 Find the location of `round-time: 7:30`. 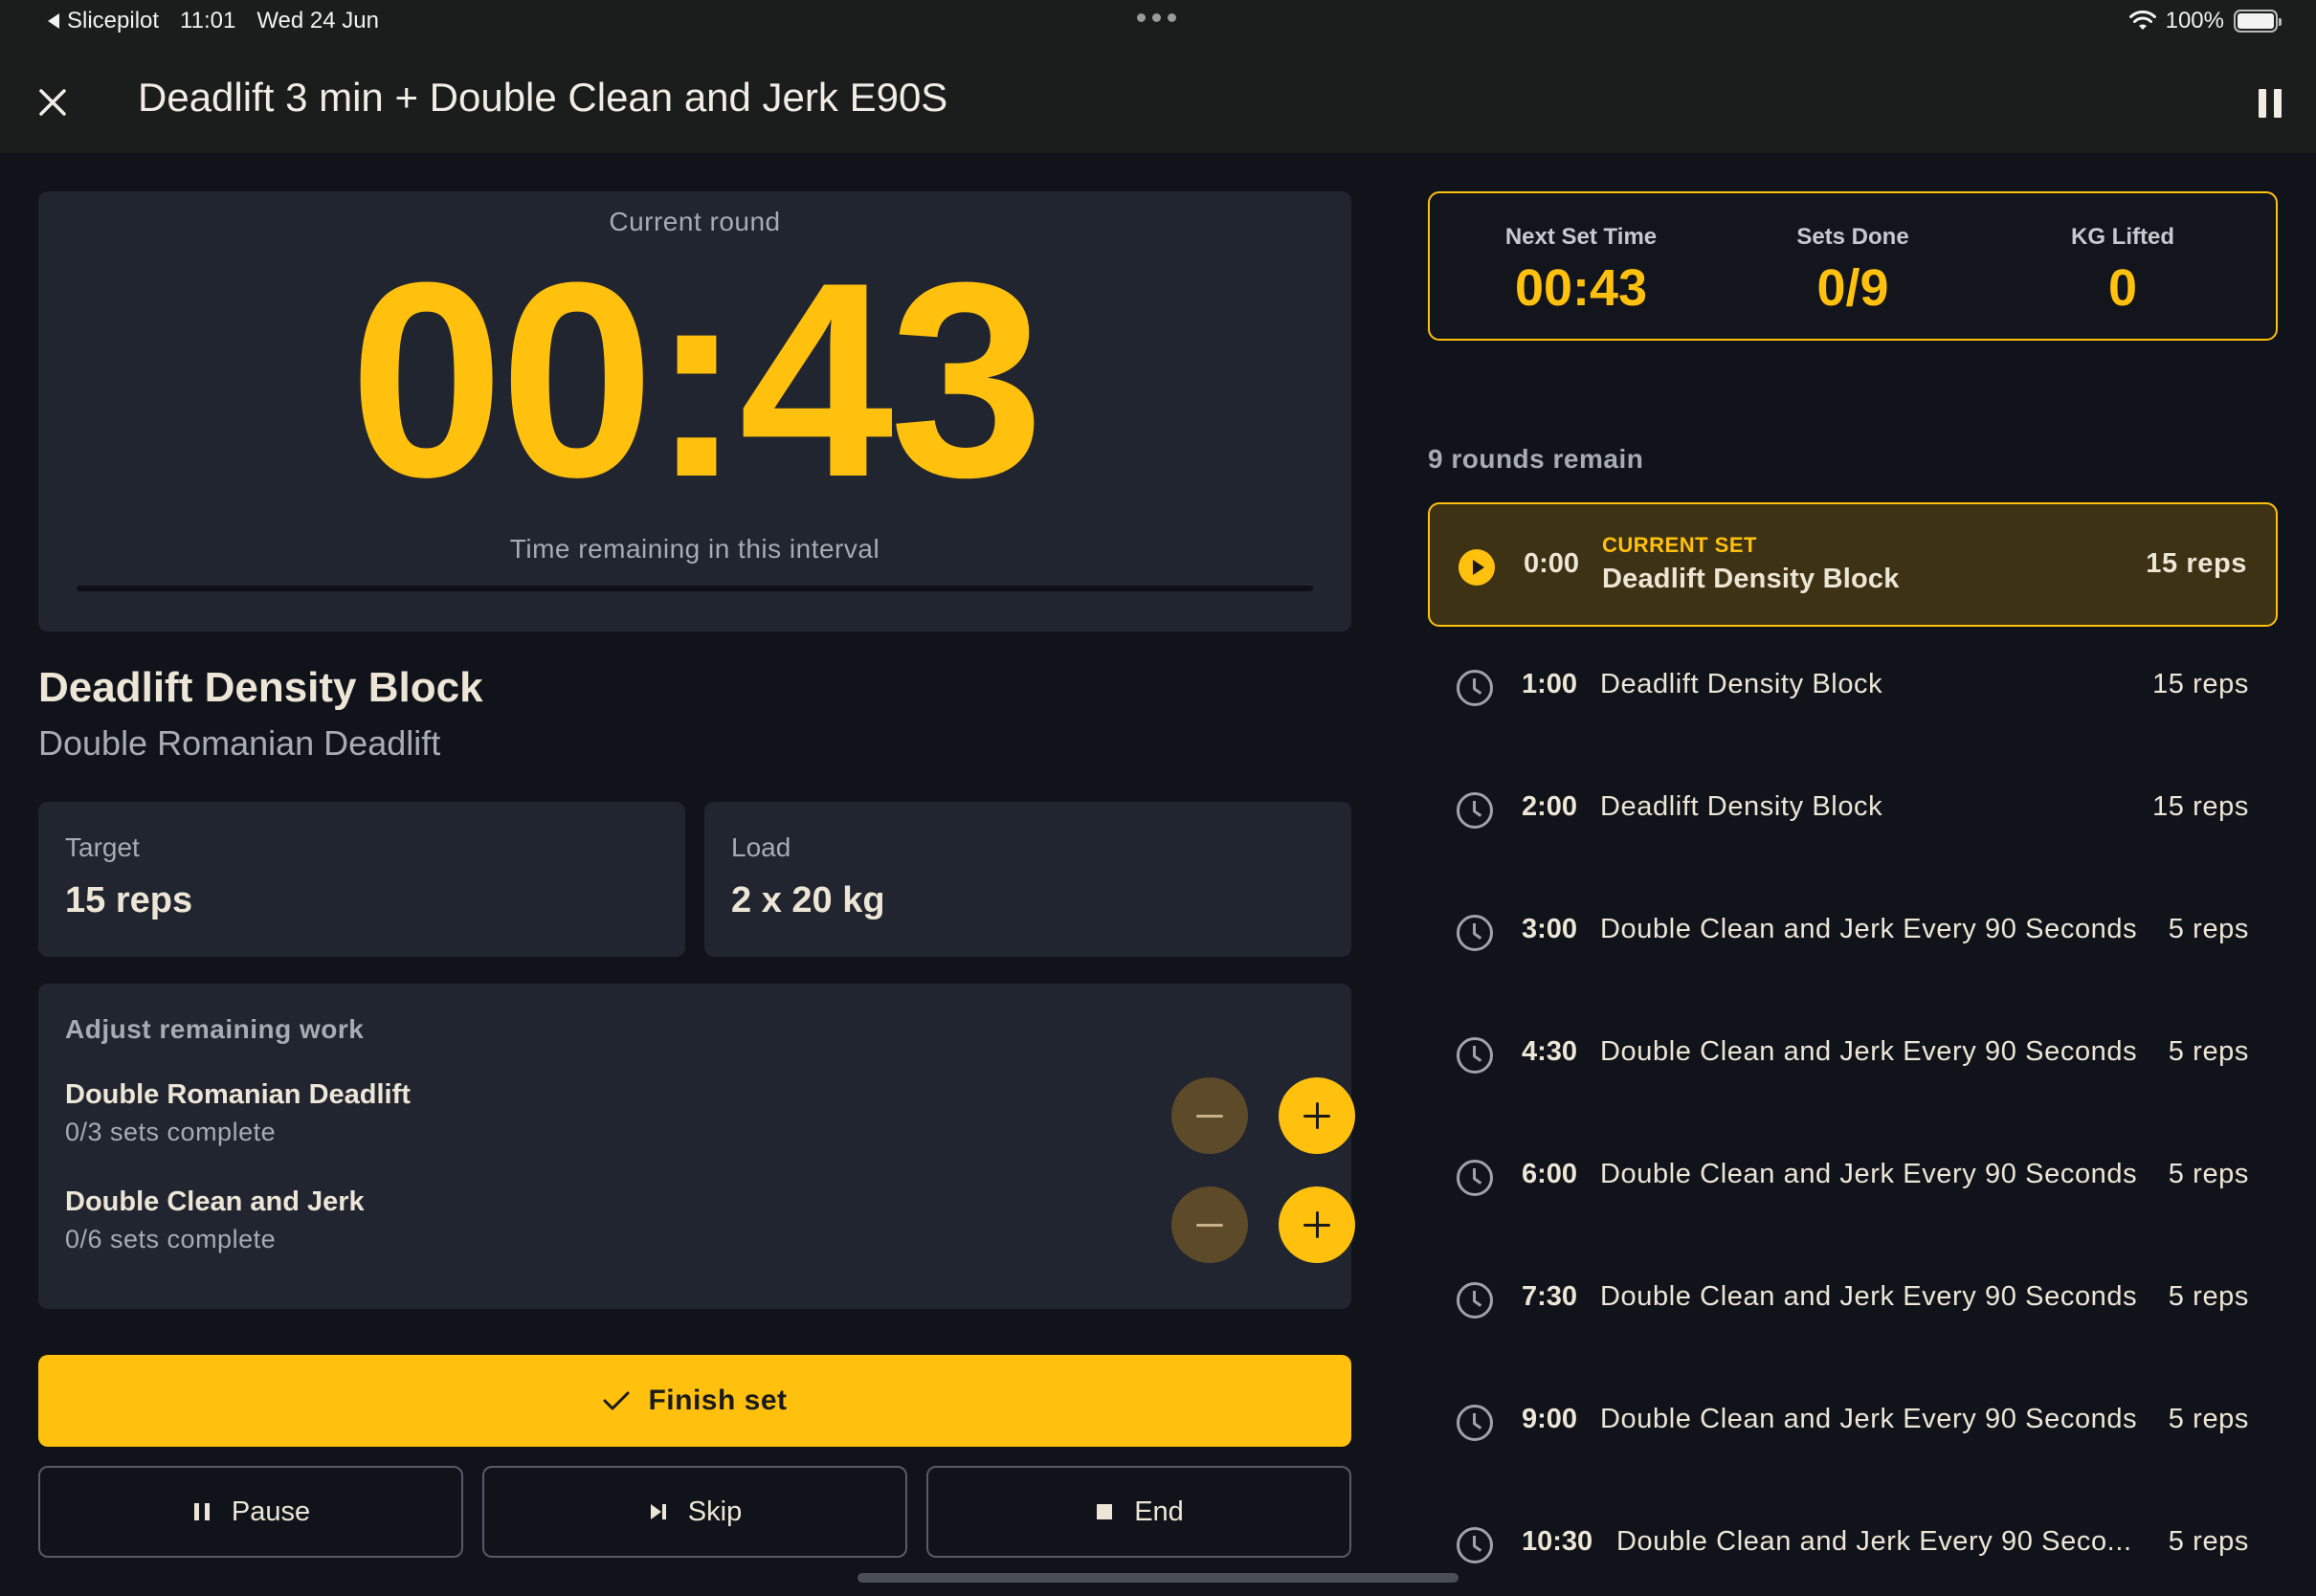

round-time: 7:30 is located at coordinates (1550, 1297).